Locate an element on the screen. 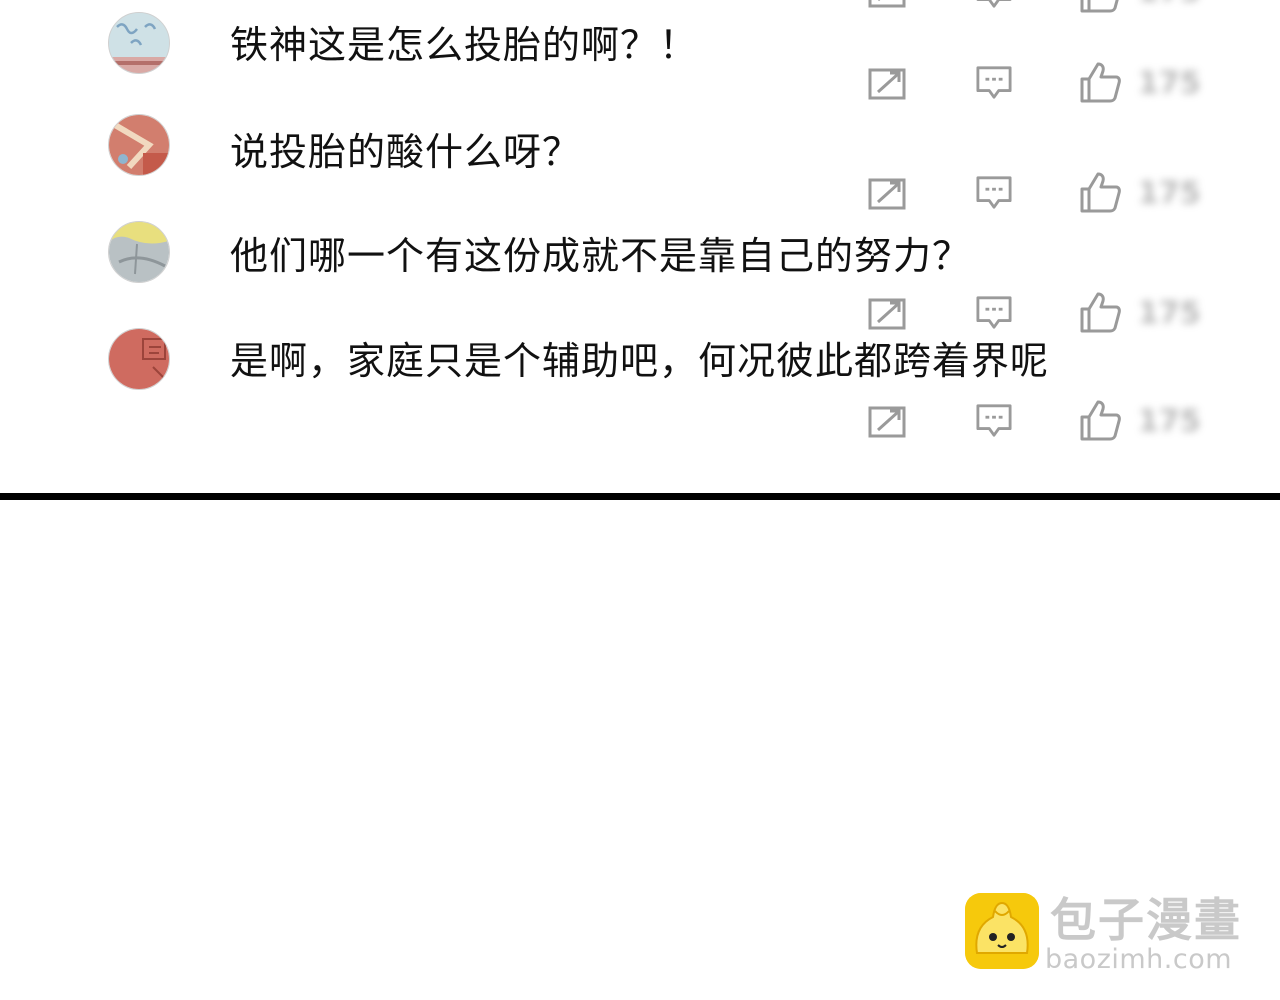 This screenshot has height=1000, width=1280. comment-text: 他们哪一个有这份成就不是靠自己的努力？ is located at coordinates (601, 256).